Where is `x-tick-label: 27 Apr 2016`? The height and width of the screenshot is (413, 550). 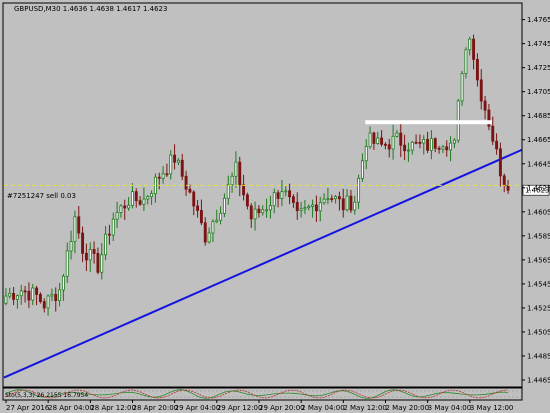
x-tick-label: 27 Apr 2016 is located at coordinates (28, 408).